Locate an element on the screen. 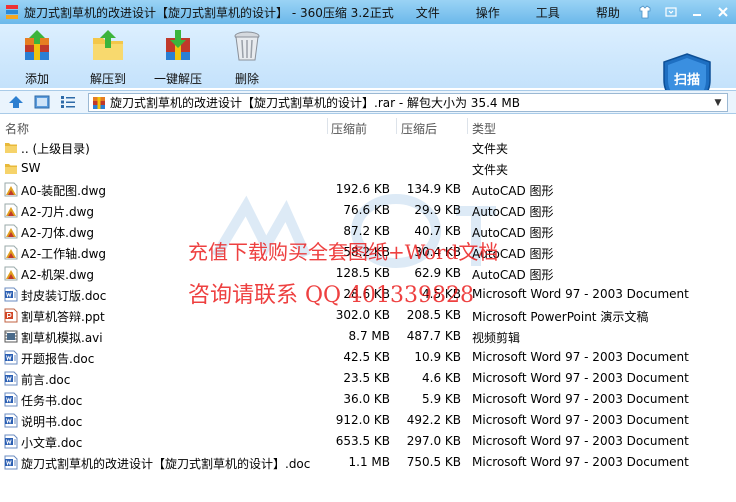 The height and width of the screenshot is (502, 736). delete-label: 删除 is located at coordinates (246, 79).